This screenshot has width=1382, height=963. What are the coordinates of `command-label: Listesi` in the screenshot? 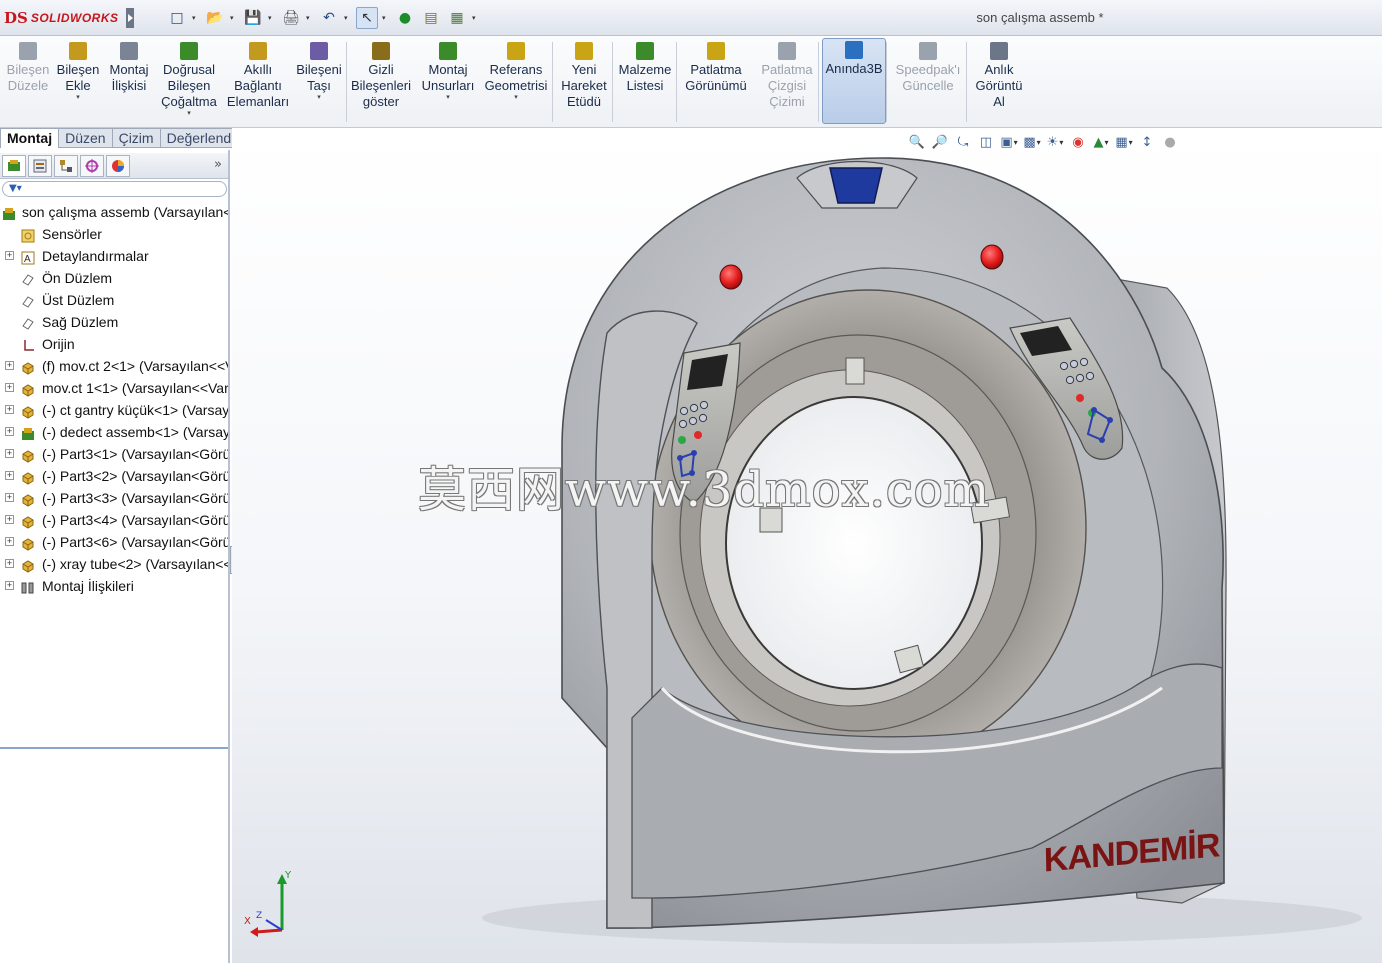 It's located at (645, 85).